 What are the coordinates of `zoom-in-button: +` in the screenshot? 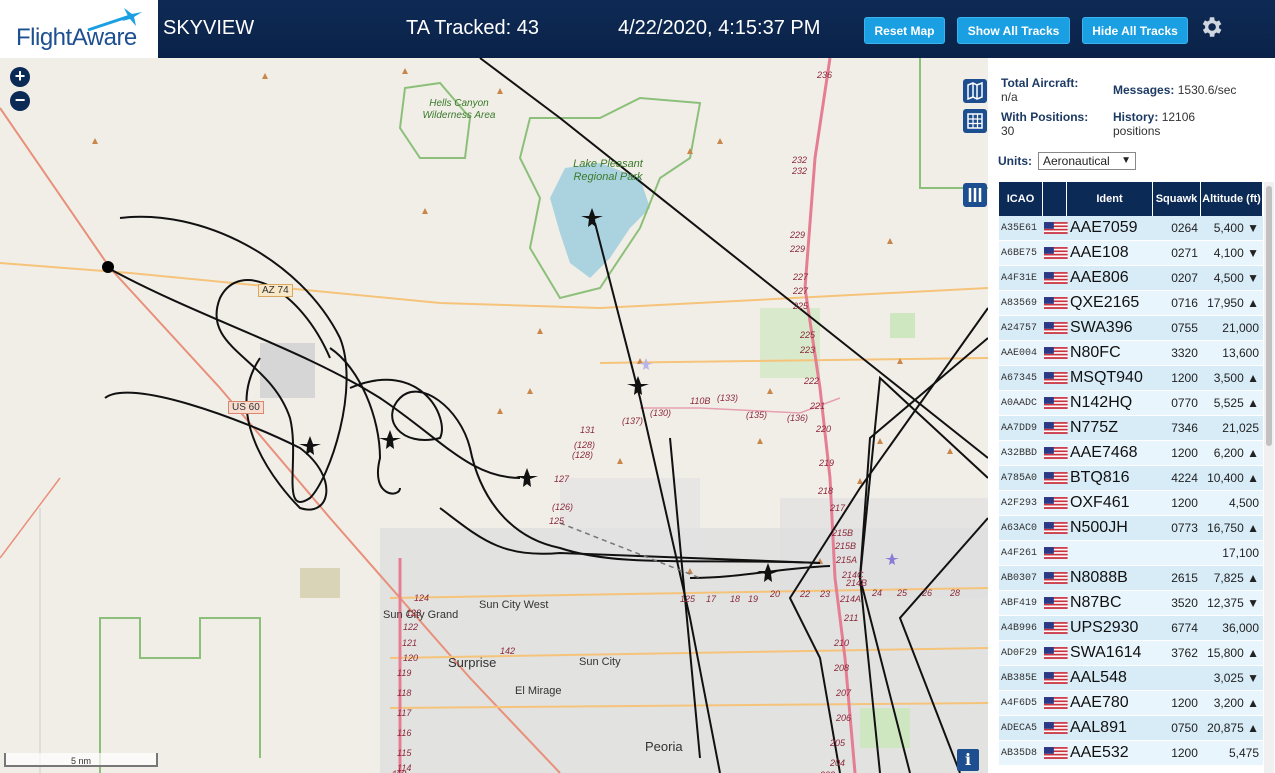 It's located at (20, 77).